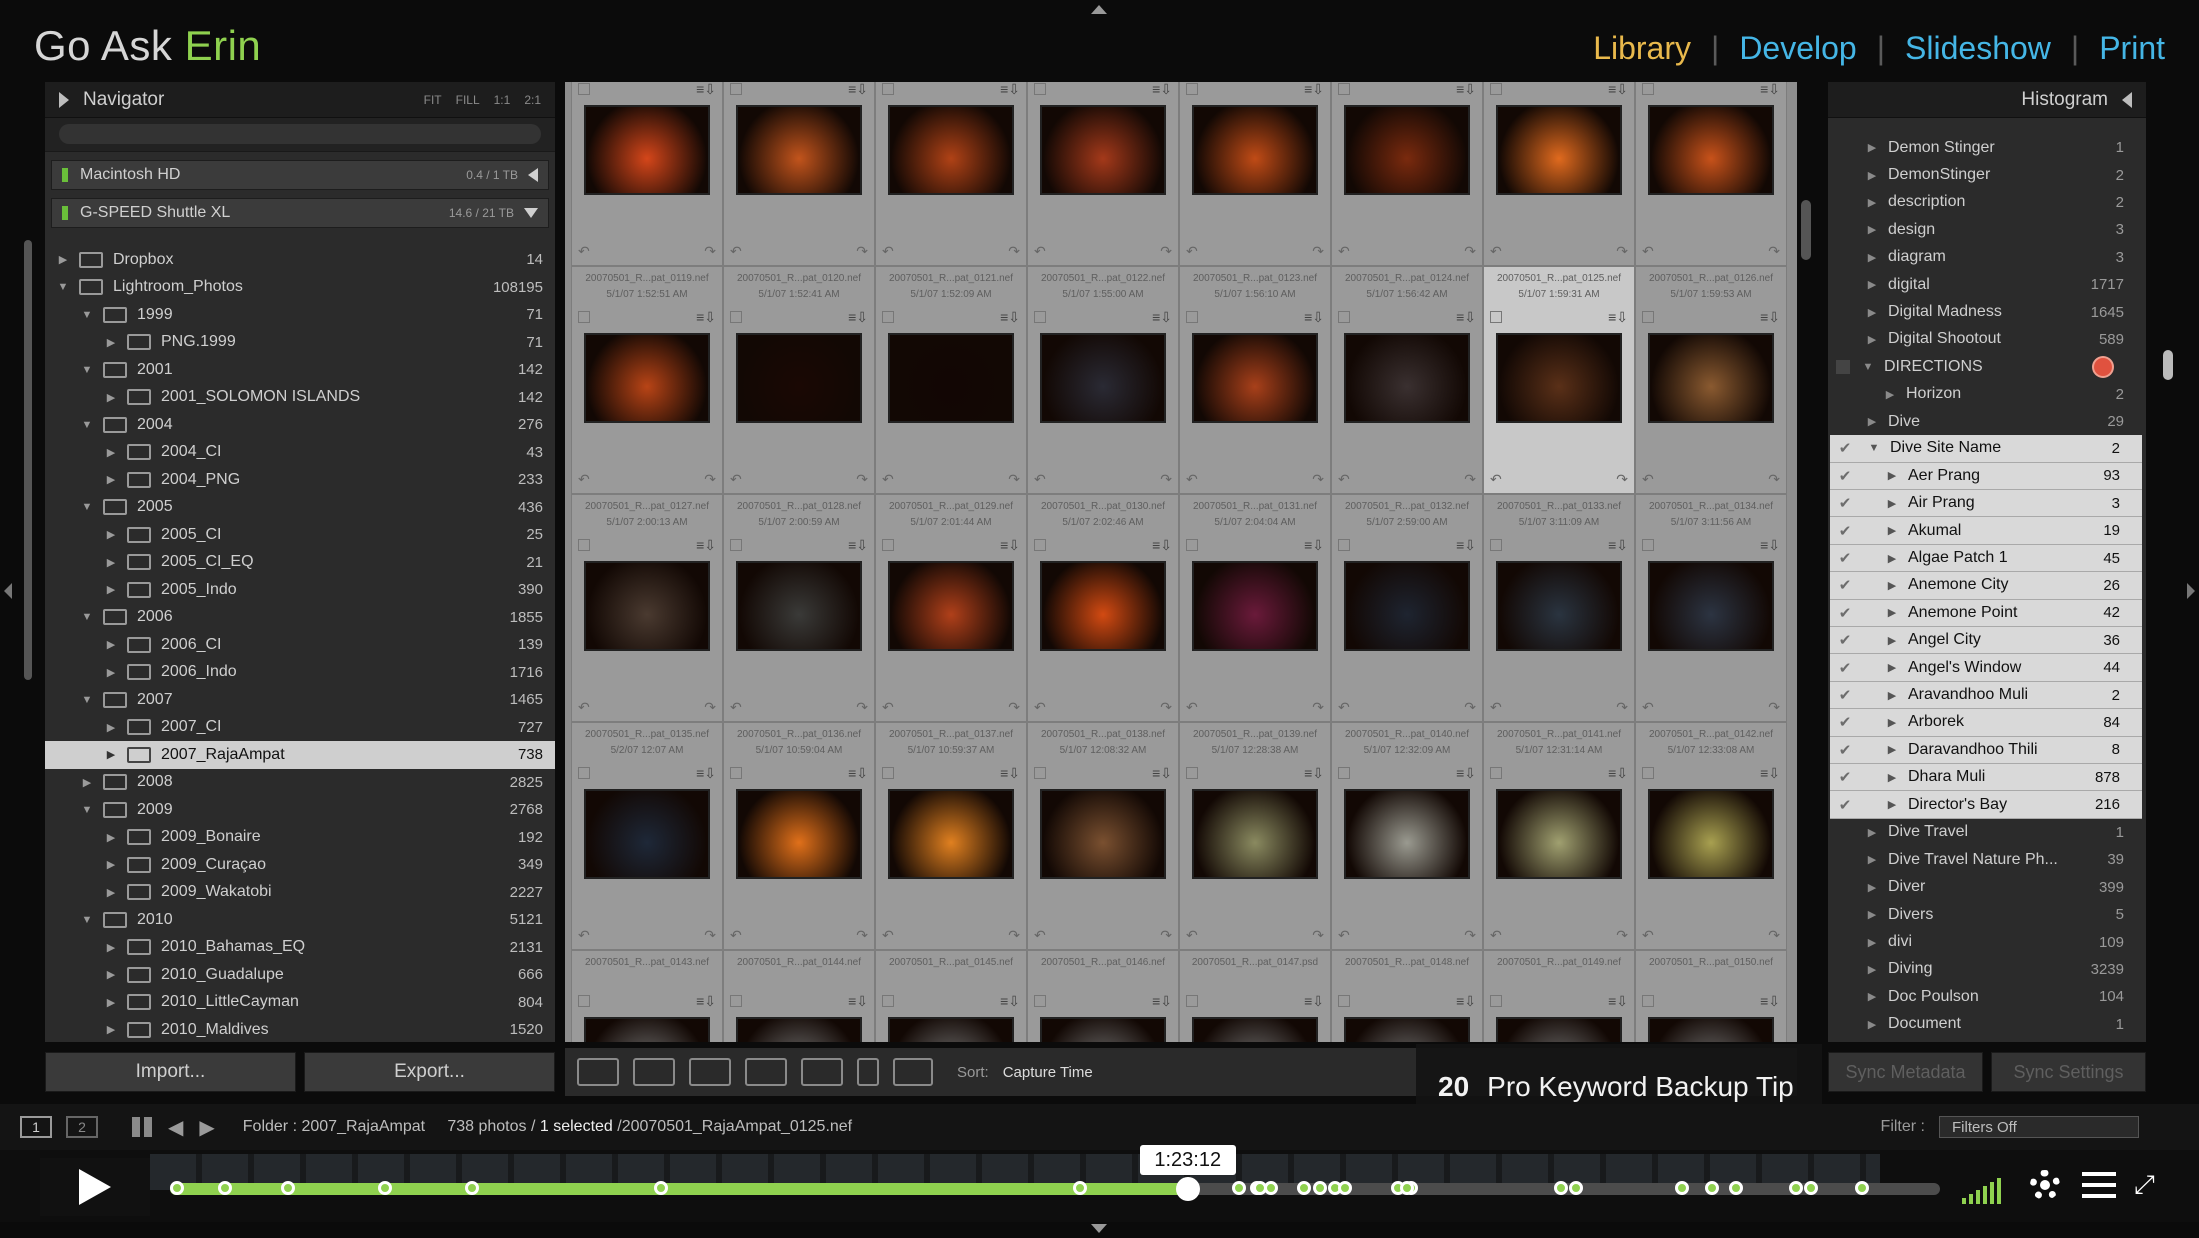 This screenshot has height=1238, width=2199. Describe the element at coordinates (1905, 1072) in the screenshot. I see `sync-metadata-button: Sync Metadata` at that location.